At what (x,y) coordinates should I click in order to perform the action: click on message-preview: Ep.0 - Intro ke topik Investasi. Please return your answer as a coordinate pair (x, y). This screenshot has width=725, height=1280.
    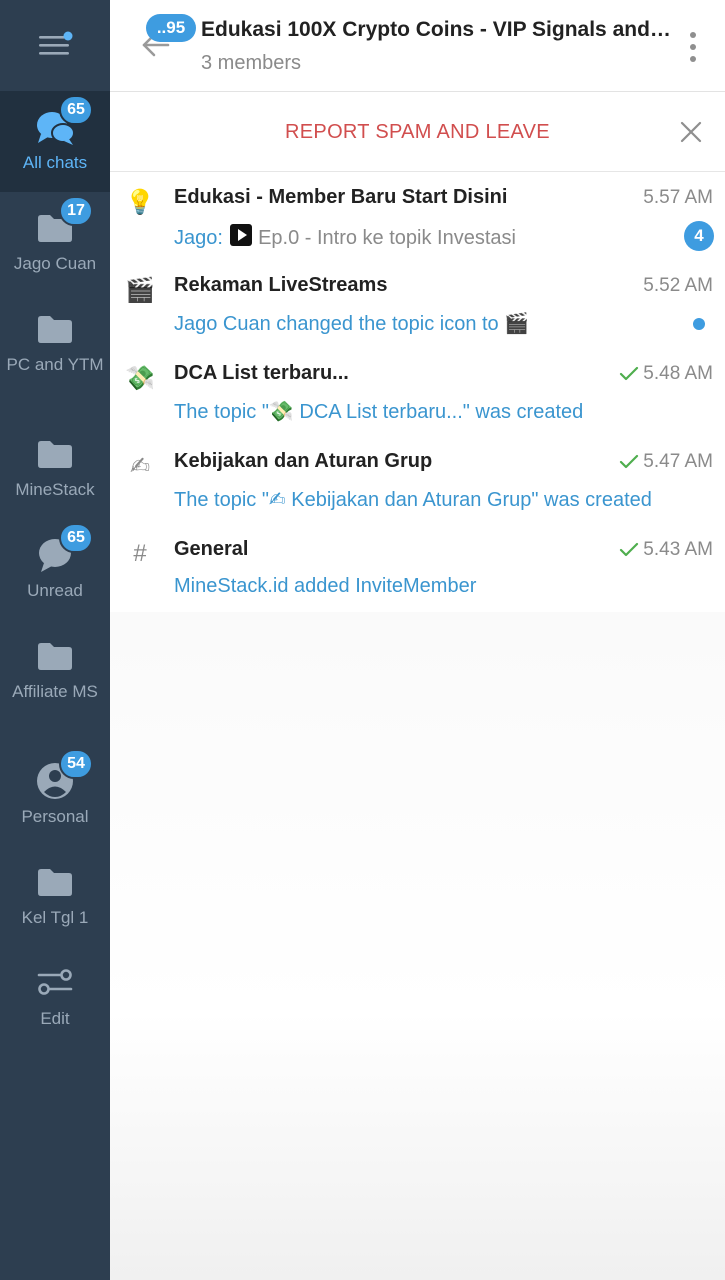
    Looking at the image, I should click on (387, 238).